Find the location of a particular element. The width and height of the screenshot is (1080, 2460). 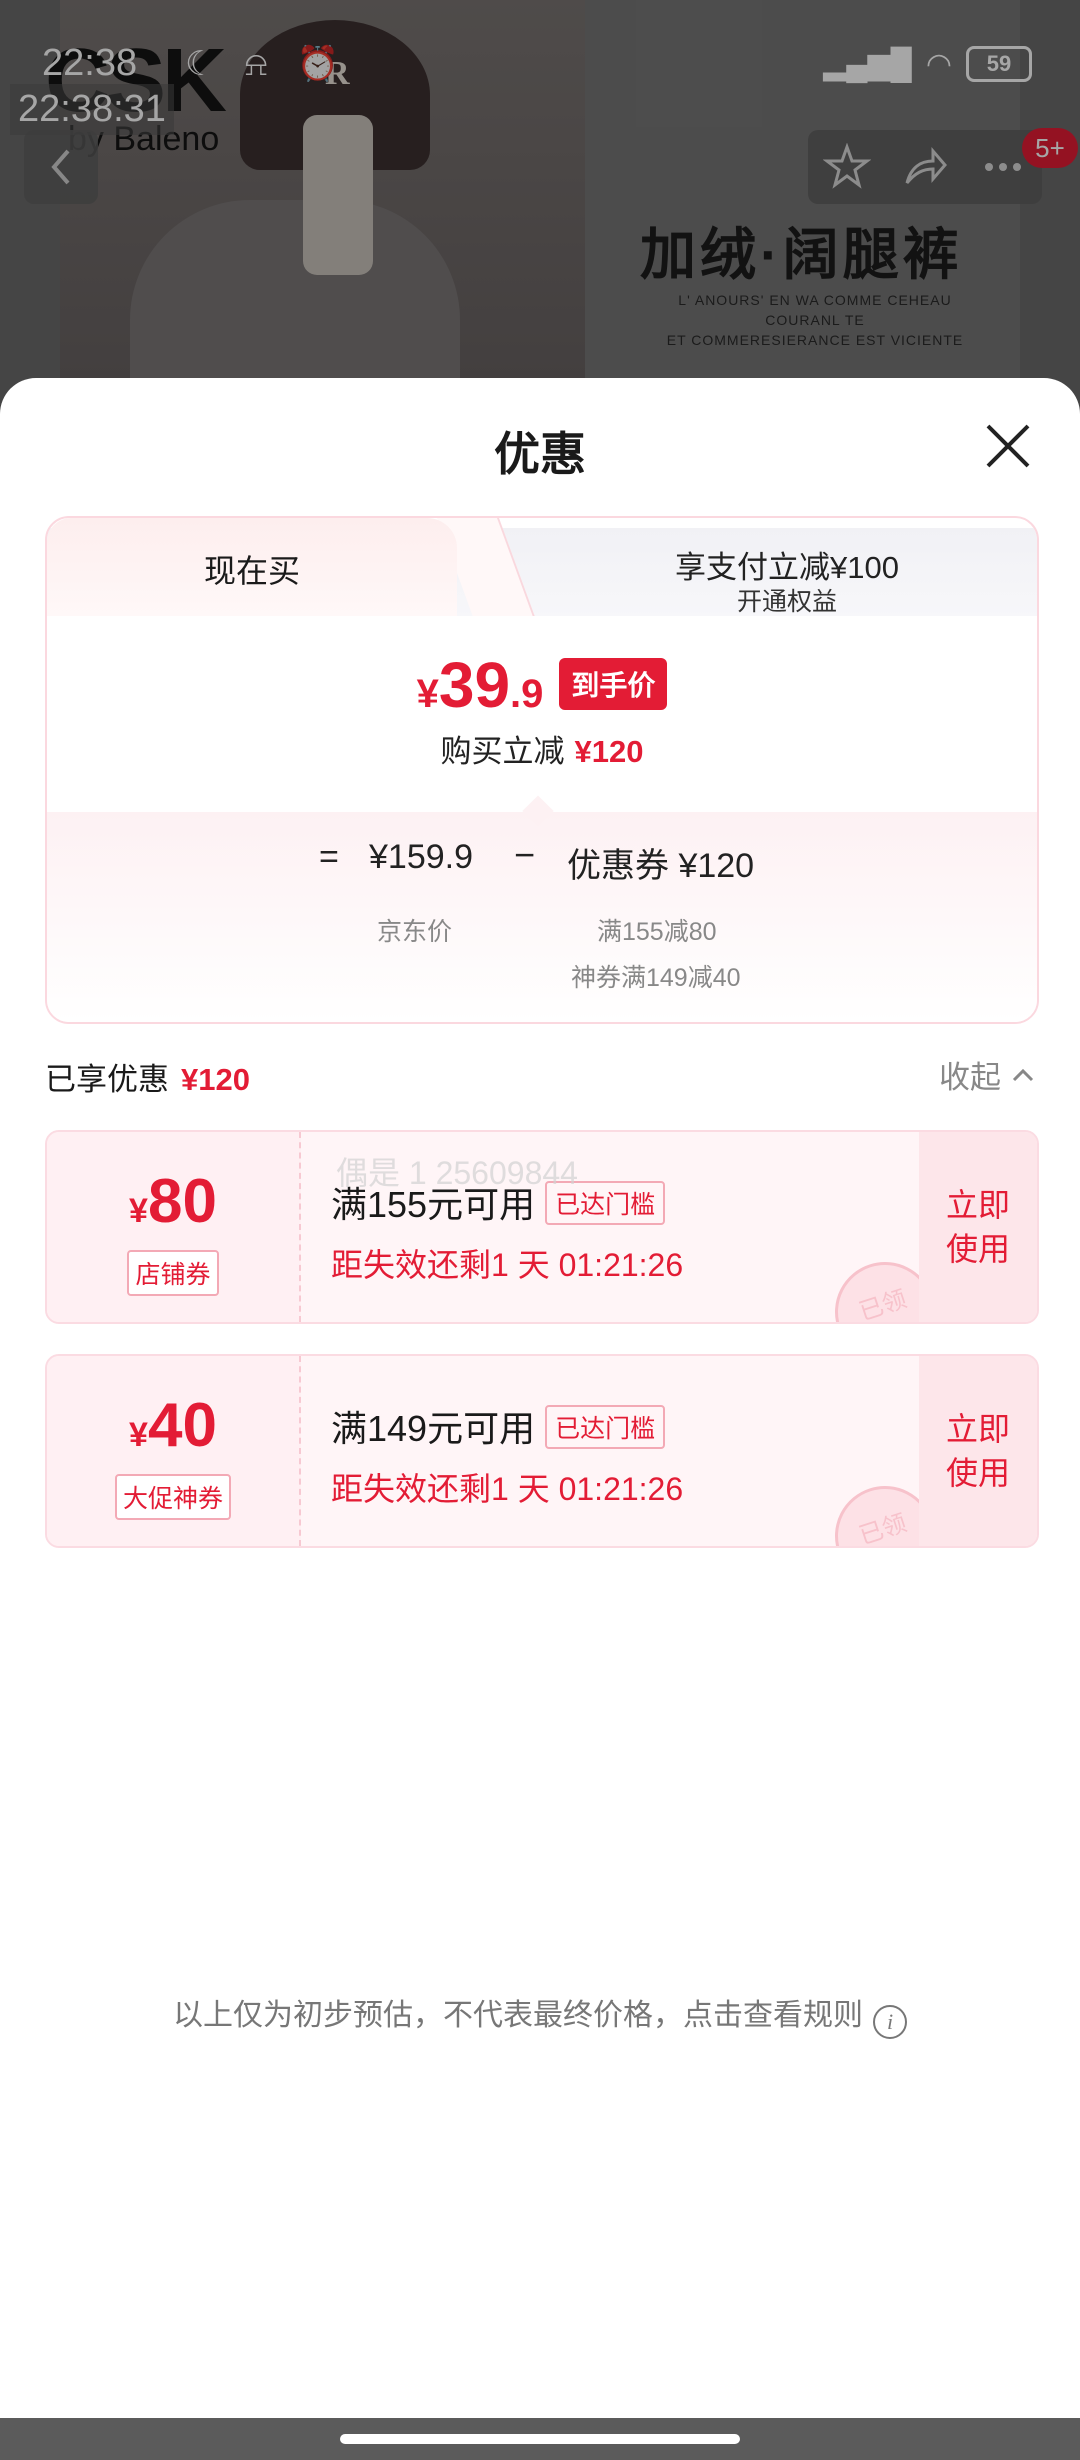

final-price-tag: 到手价 is located at coordinates (613, 684).